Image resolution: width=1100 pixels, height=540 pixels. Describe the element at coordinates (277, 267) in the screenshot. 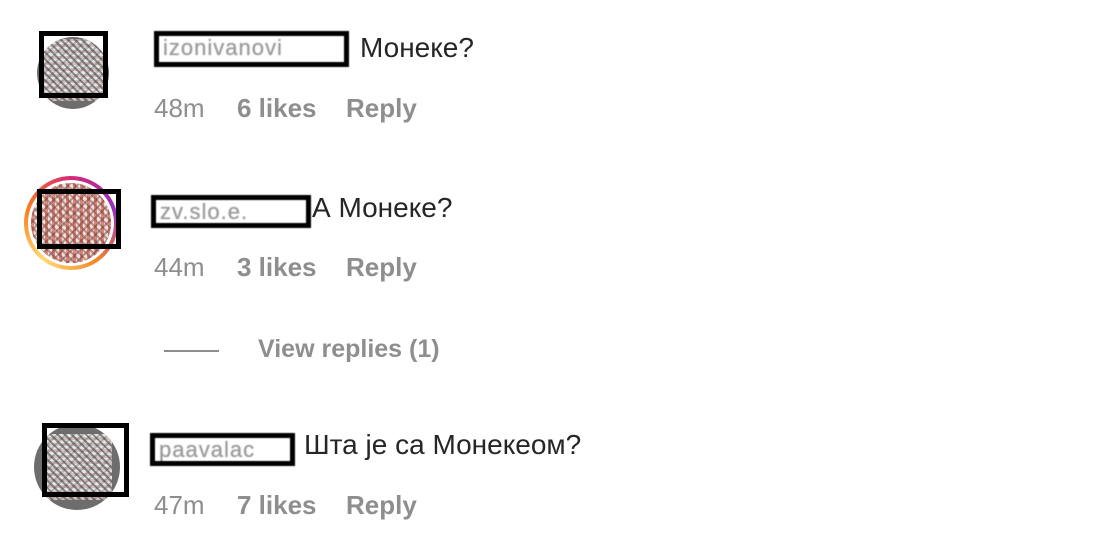

I see `comment-likes-count: 3 likes` at that location.